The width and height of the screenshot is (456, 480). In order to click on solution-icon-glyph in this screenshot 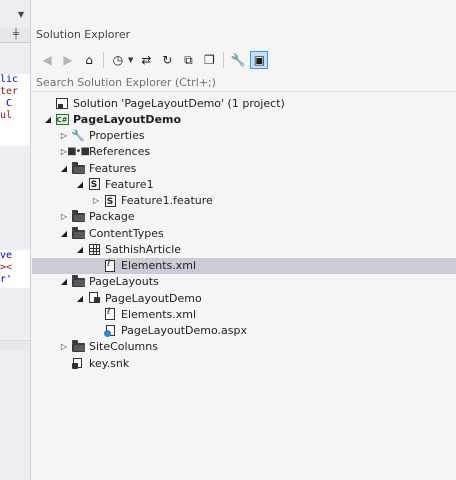, I will do `click(62, 103)`.